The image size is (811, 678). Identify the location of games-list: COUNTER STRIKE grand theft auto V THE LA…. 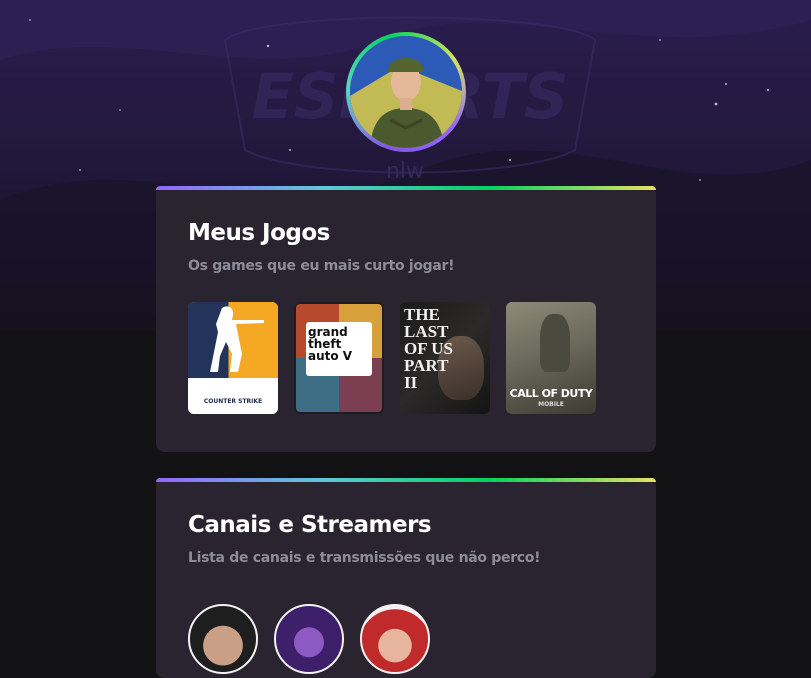
(406, 358).